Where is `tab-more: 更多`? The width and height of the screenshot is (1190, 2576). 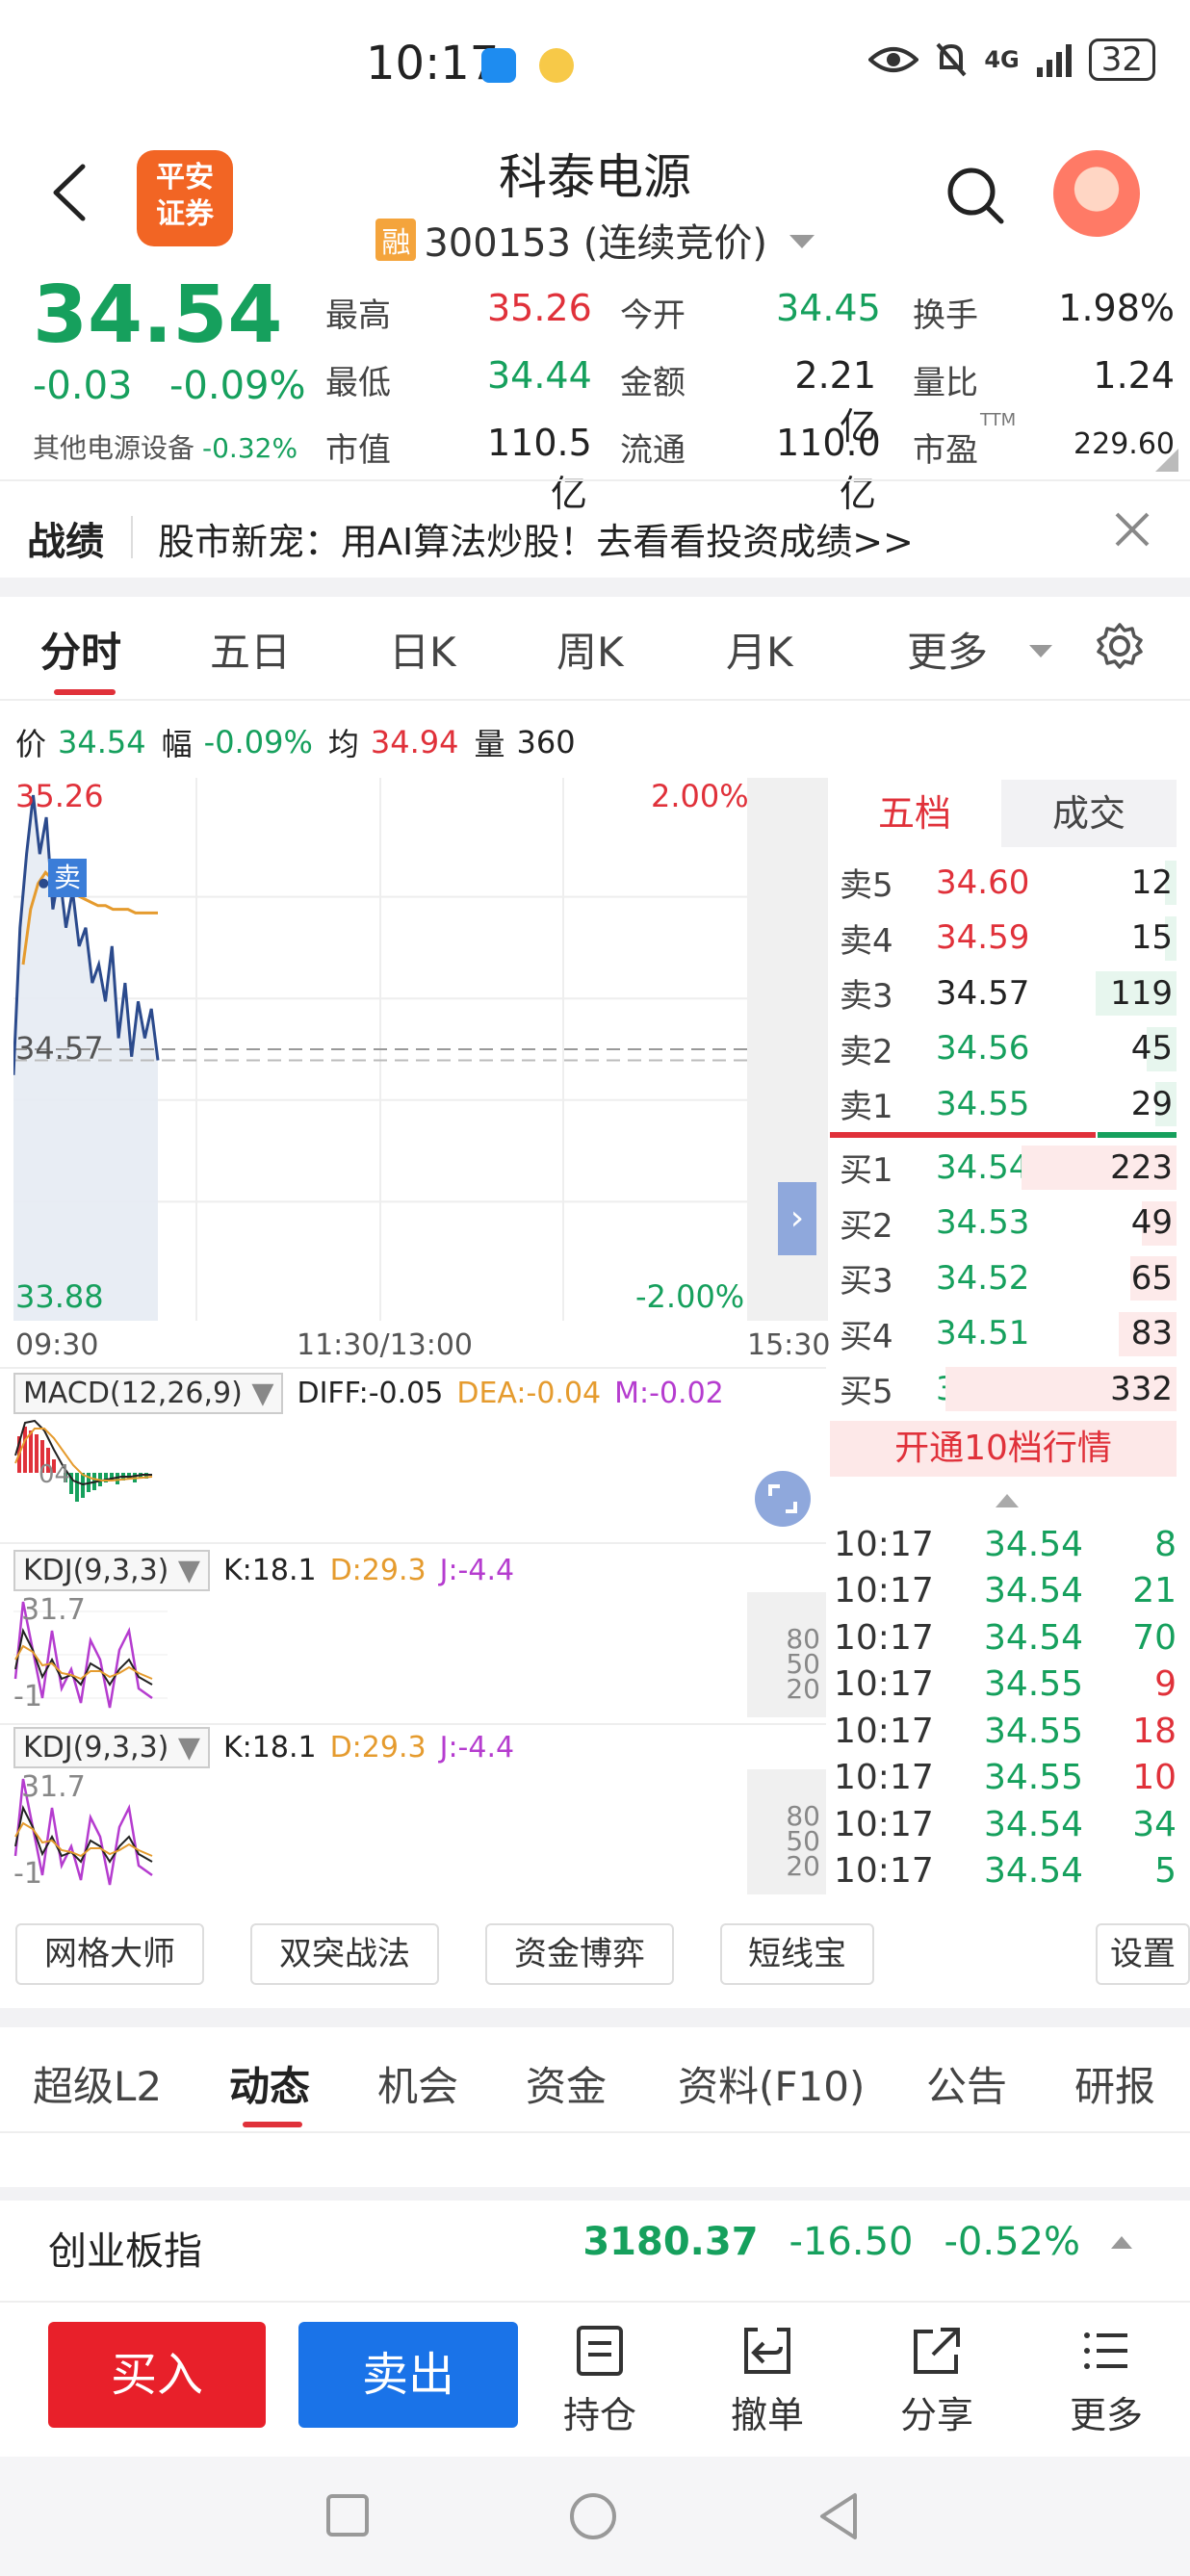
tab-more: 更多 is located at coordinates (980, 650).